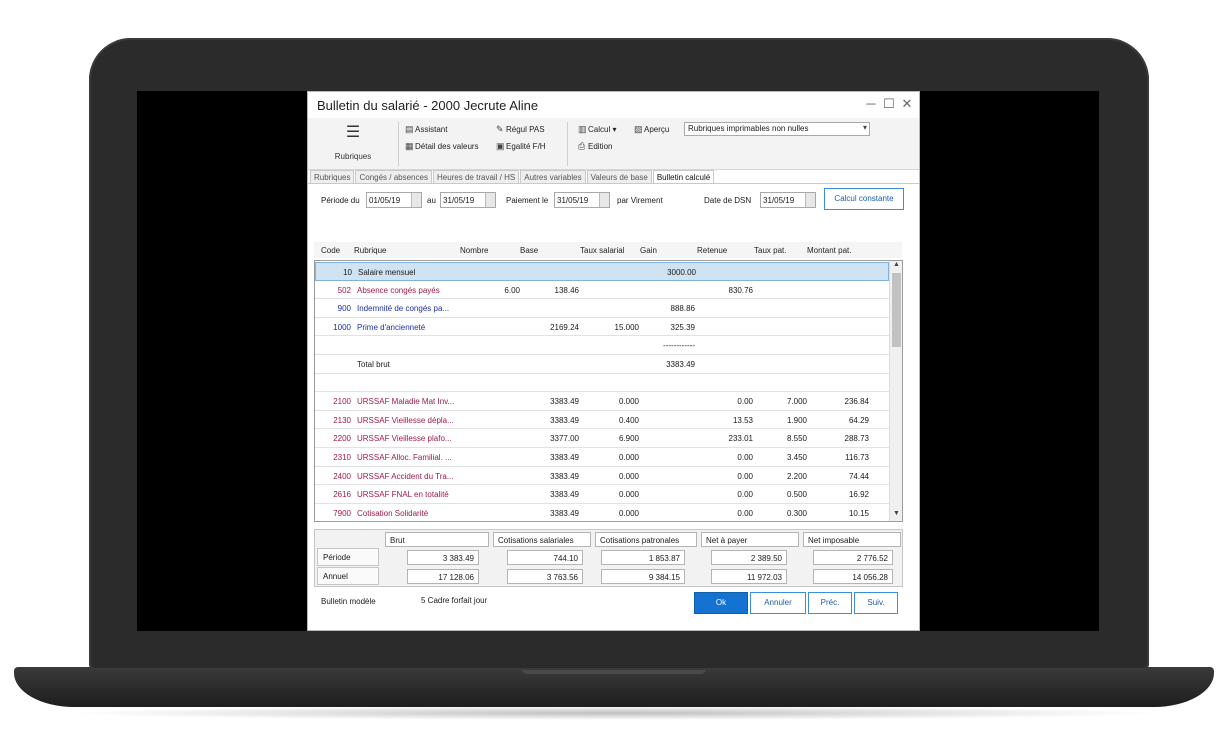 Image resolution: width=1228 pixels, height=740 pixels. I want to click on cell-code: 2400, so click(342, 476).